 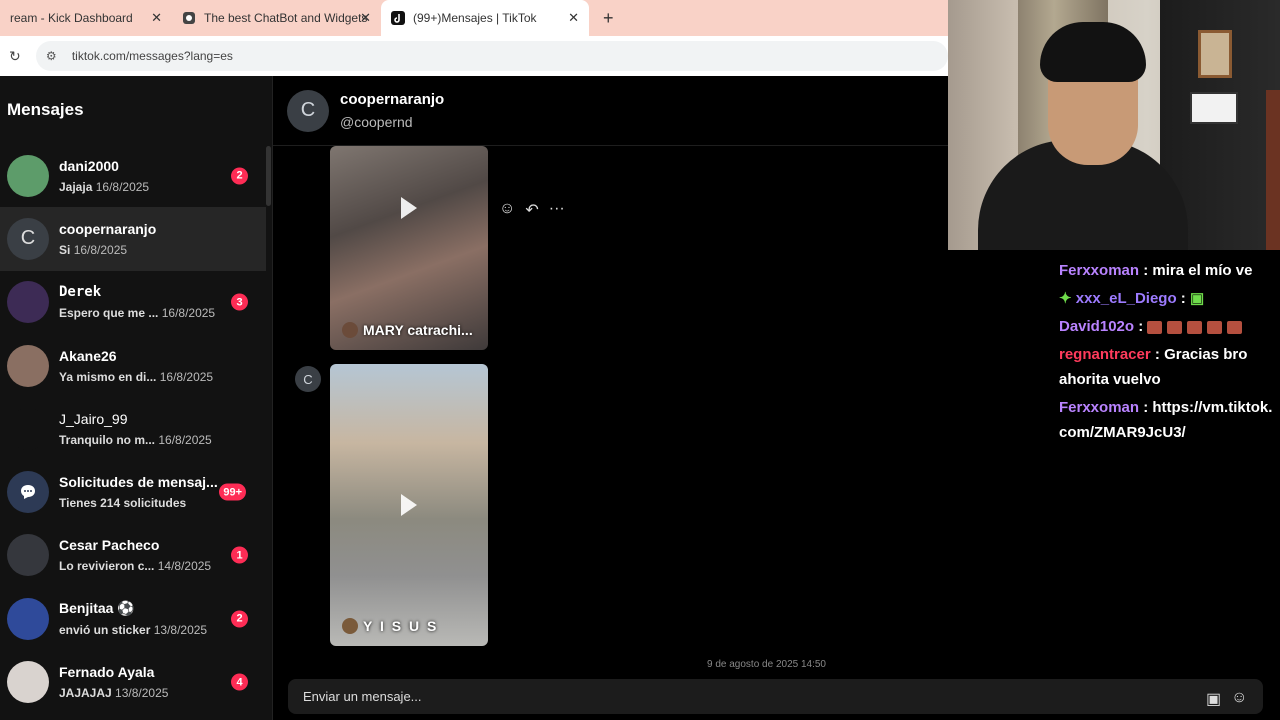 I want to click on tab-label: (99+)Mensajes | TikTok, so click(x=475, y=18).